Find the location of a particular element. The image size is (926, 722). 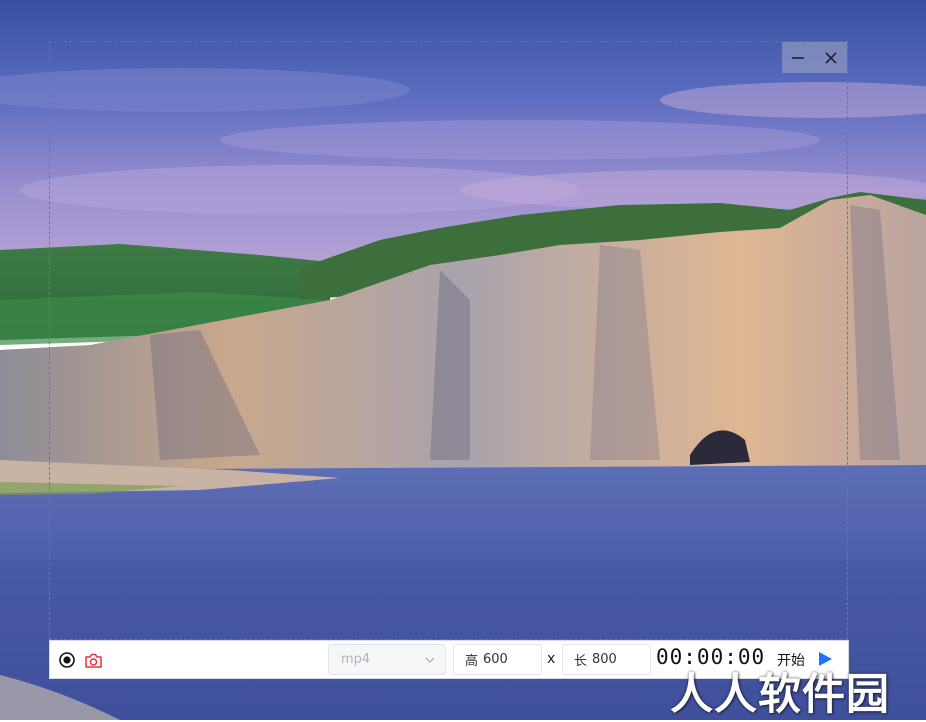

record-circle-icon is located at coordinates (67, 660).